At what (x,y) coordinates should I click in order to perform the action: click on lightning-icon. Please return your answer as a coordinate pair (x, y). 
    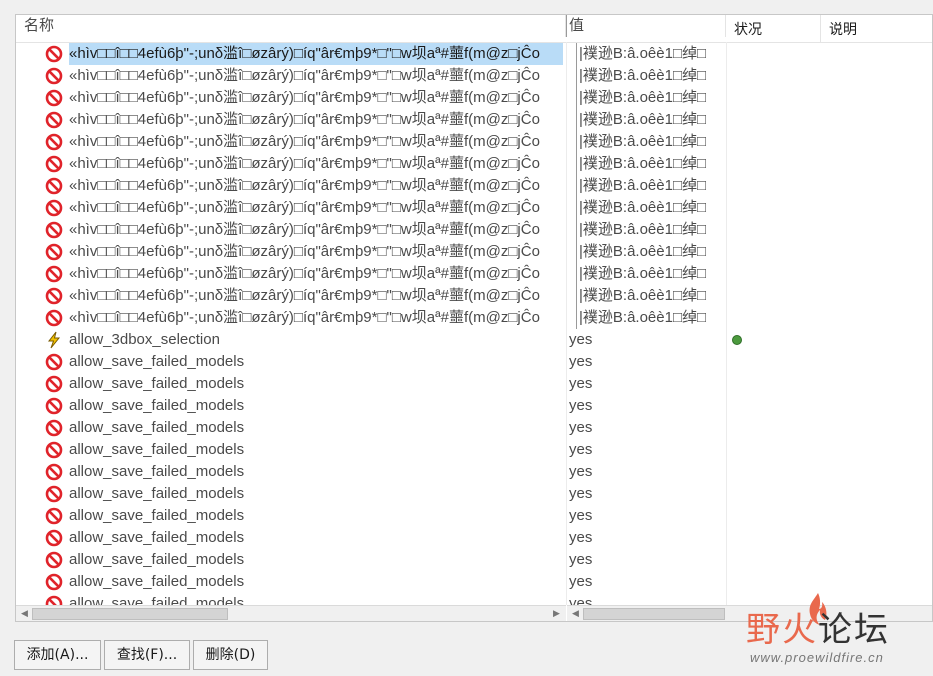
    Looking at the image, I should click on (54, 340).